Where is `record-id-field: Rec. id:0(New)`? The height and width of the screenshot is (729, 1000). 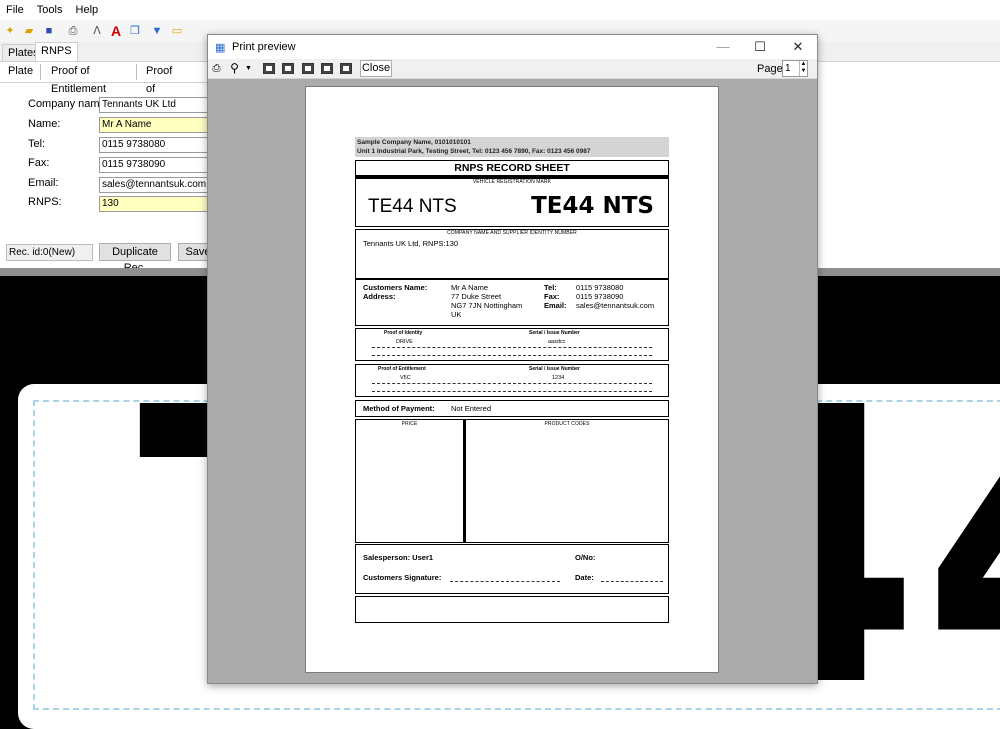 record-id-field: Rec. id:0(New) is located at coordinates (49, 252).